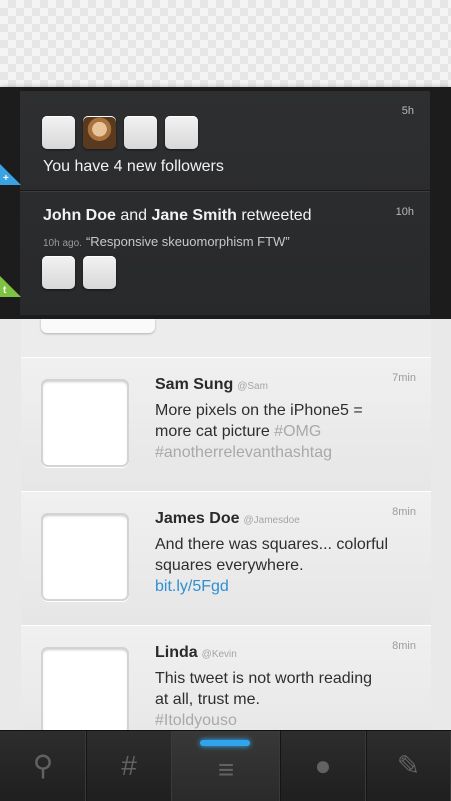  I want to click on plus-icon: +, so click(6, 178).